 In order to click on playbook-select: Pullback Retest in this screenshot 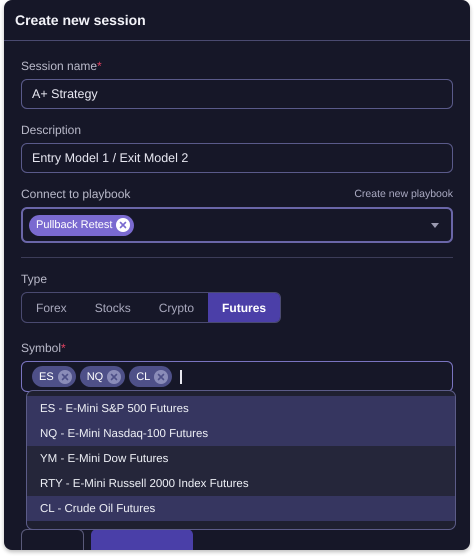, I will do `click(237, 225)`.